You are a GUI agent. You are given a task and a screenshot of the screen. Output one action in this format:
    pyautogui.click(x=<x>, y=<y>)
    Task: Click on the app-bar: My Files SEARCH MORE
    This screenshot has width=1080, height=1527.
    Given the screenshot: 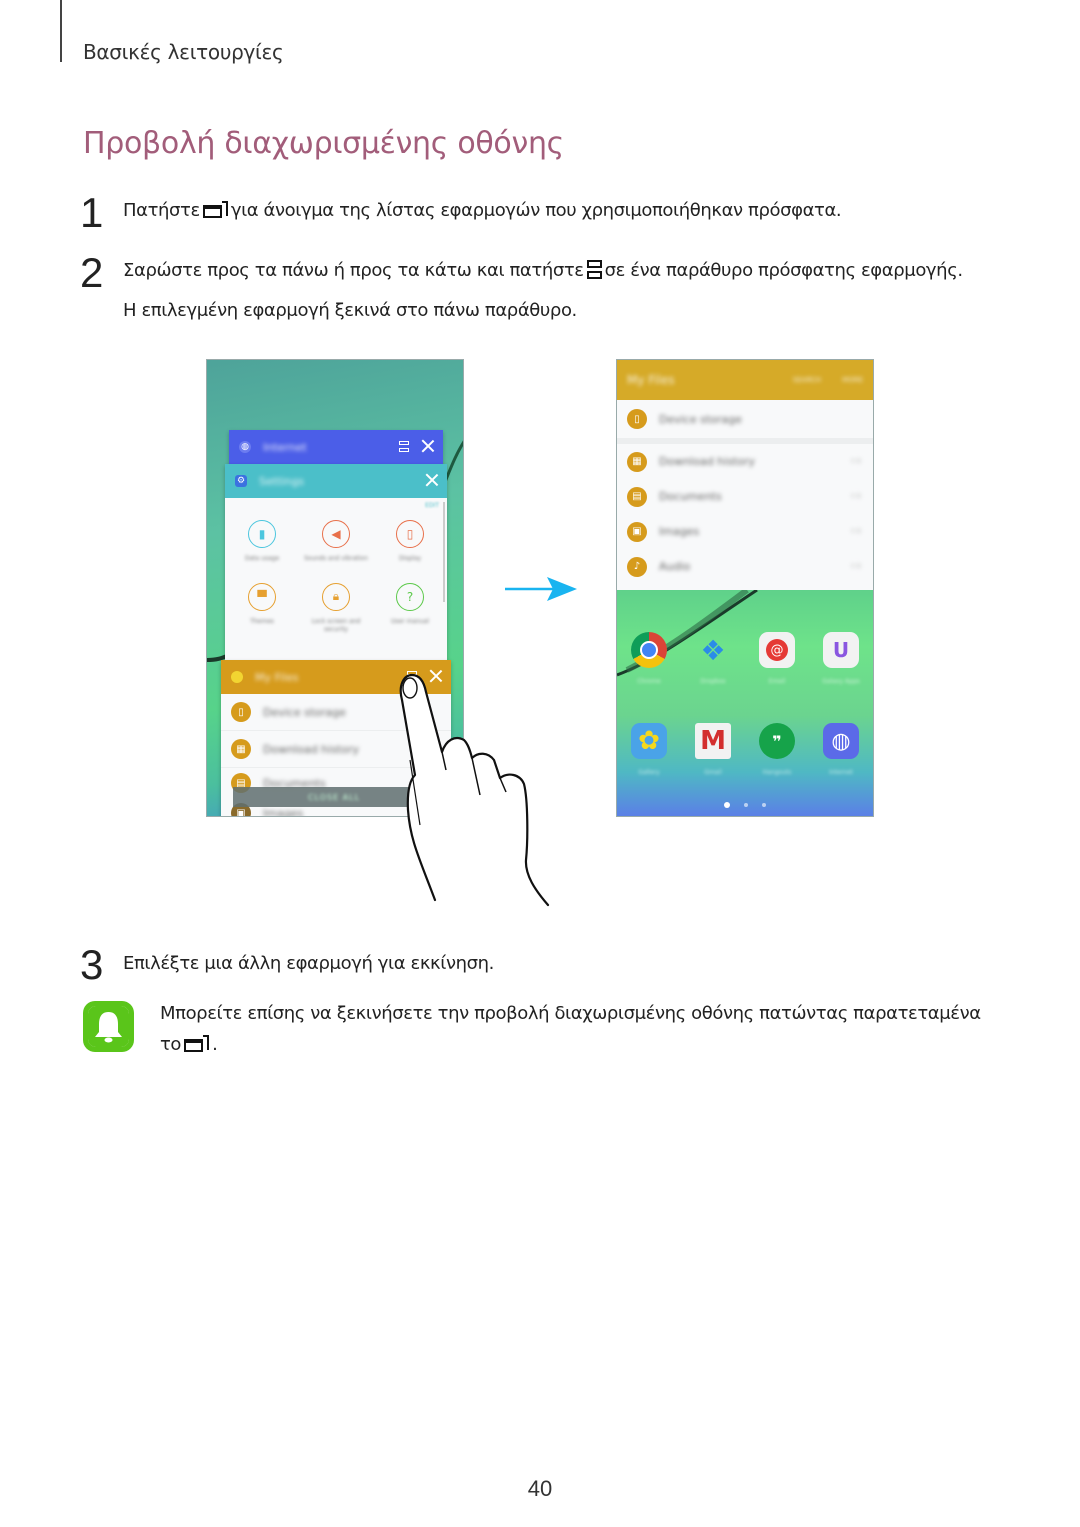 What is the action you would take?
    pyautogui.click(x=745, y=380)
    